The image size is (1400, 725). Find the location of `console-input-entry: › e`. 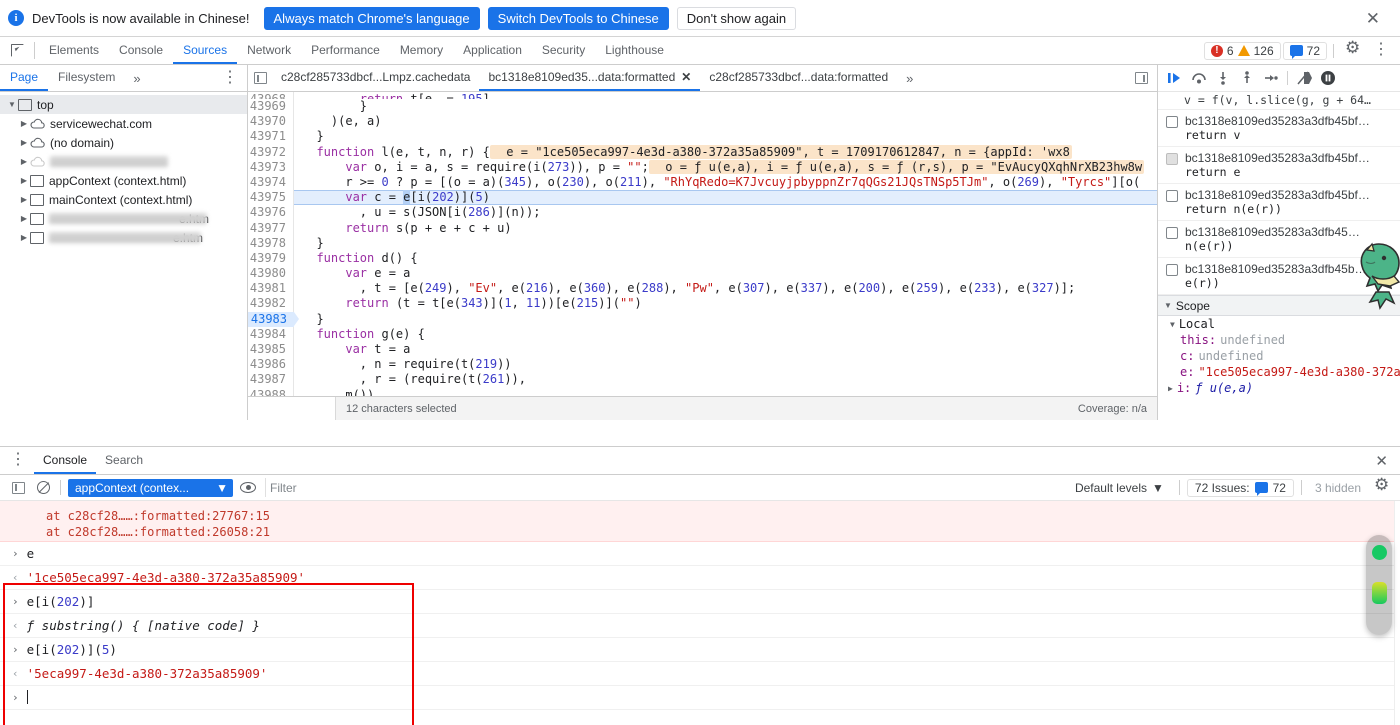

console-input-entry: › e is located at coordinates (700, 554).